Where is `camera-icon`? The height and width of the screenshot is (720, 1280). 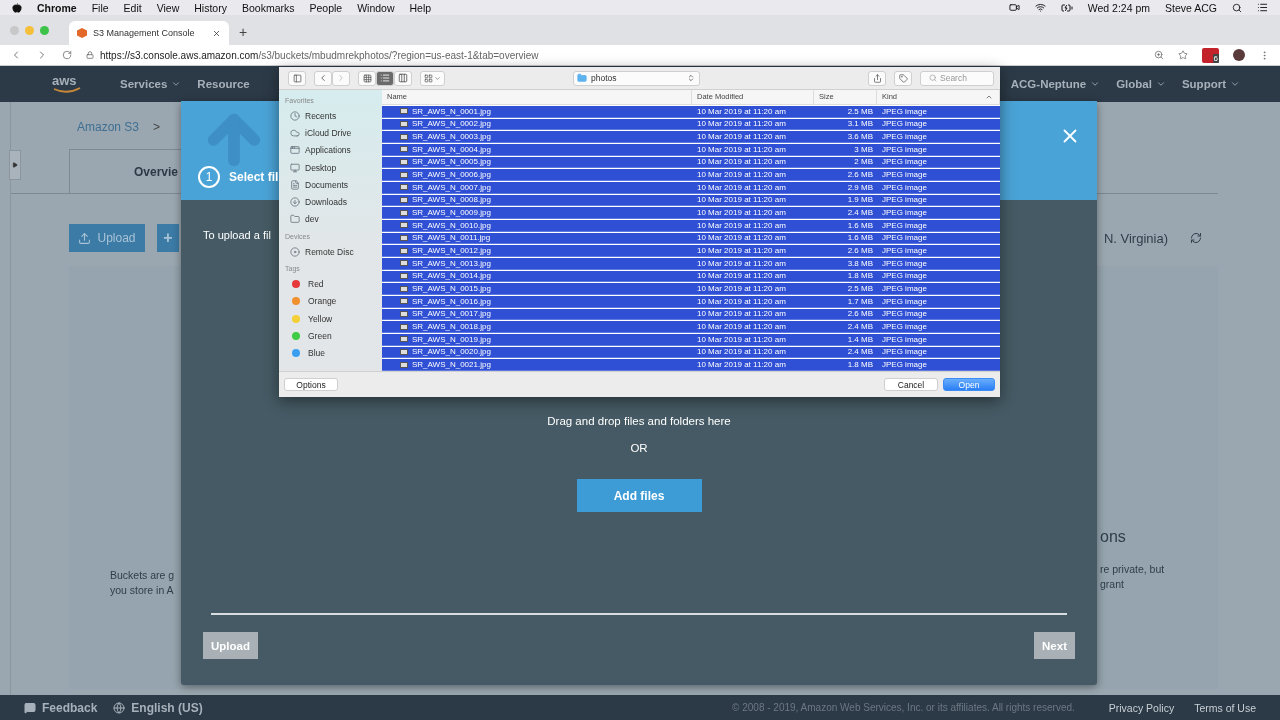 camera-icon is located at coordinates (1014, 7).